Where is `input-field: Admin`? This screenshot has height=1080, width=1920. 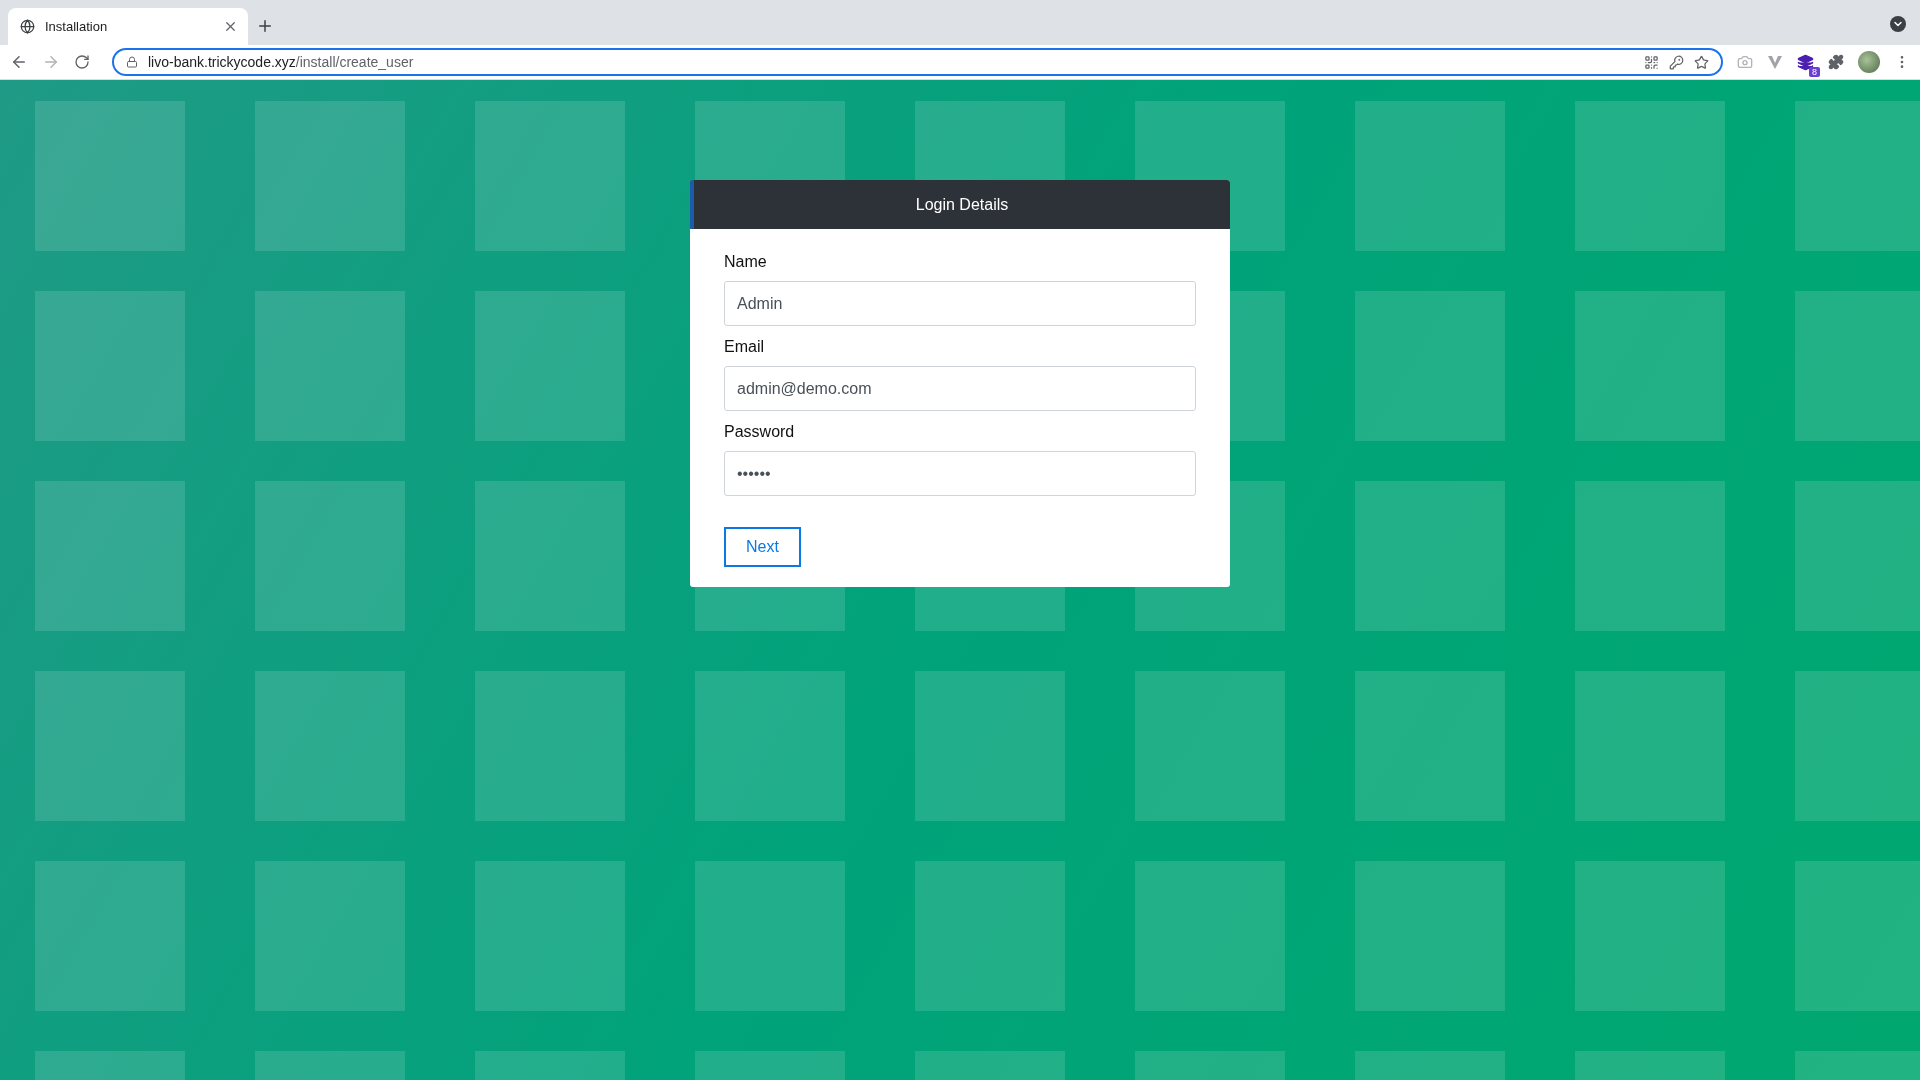 input-field: Admin is located at coordinates (960, 303).